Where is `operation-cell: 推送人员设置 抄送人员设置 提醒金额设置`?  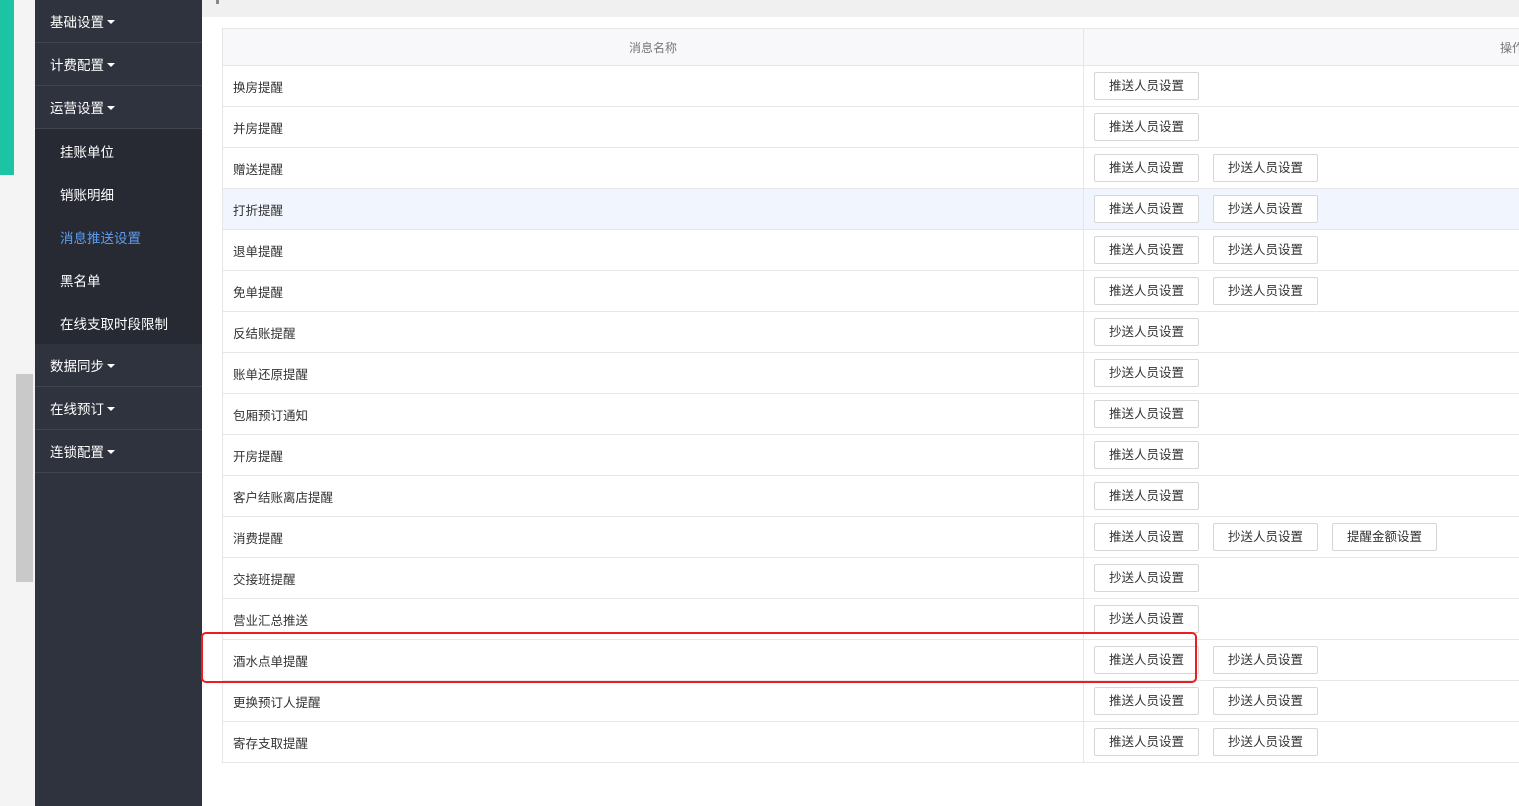 operation-cell: 推送人员设置 抄送人员设置 提醒金额设置 is located at coordinates (1301, 537).